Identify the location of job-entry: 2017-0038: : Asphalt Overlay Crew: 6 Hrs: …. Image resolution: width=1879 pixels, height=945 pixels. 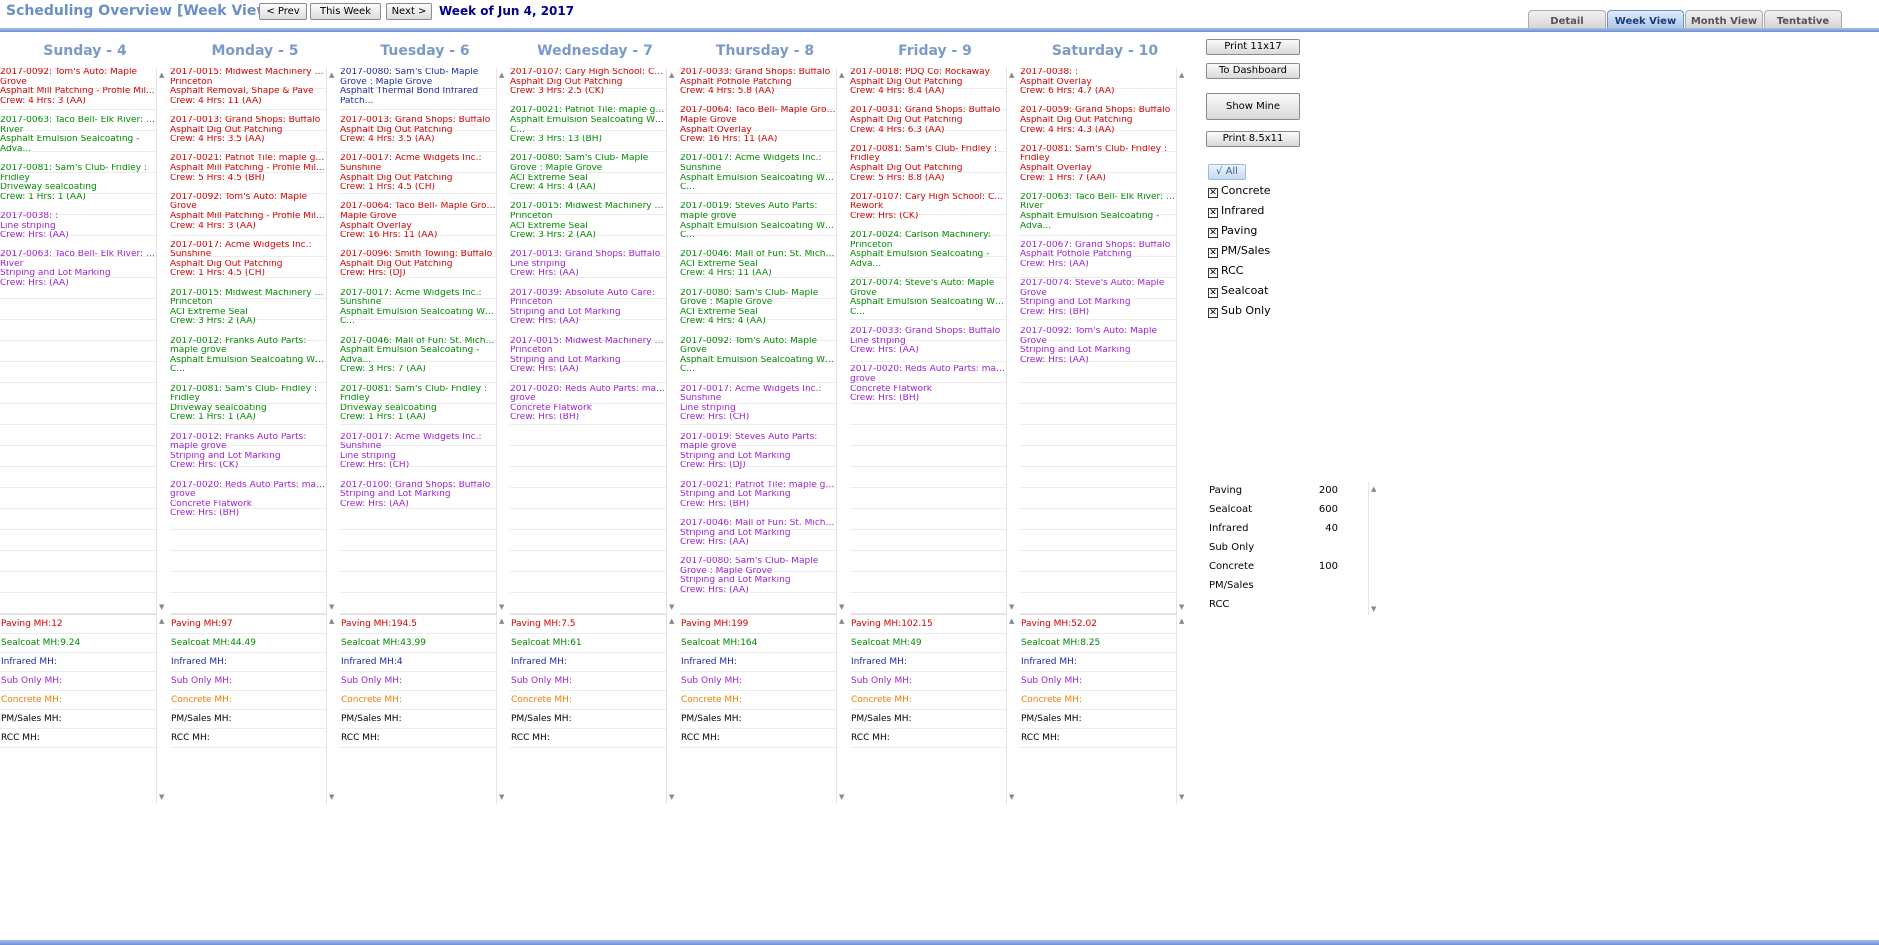
(1098, 82).